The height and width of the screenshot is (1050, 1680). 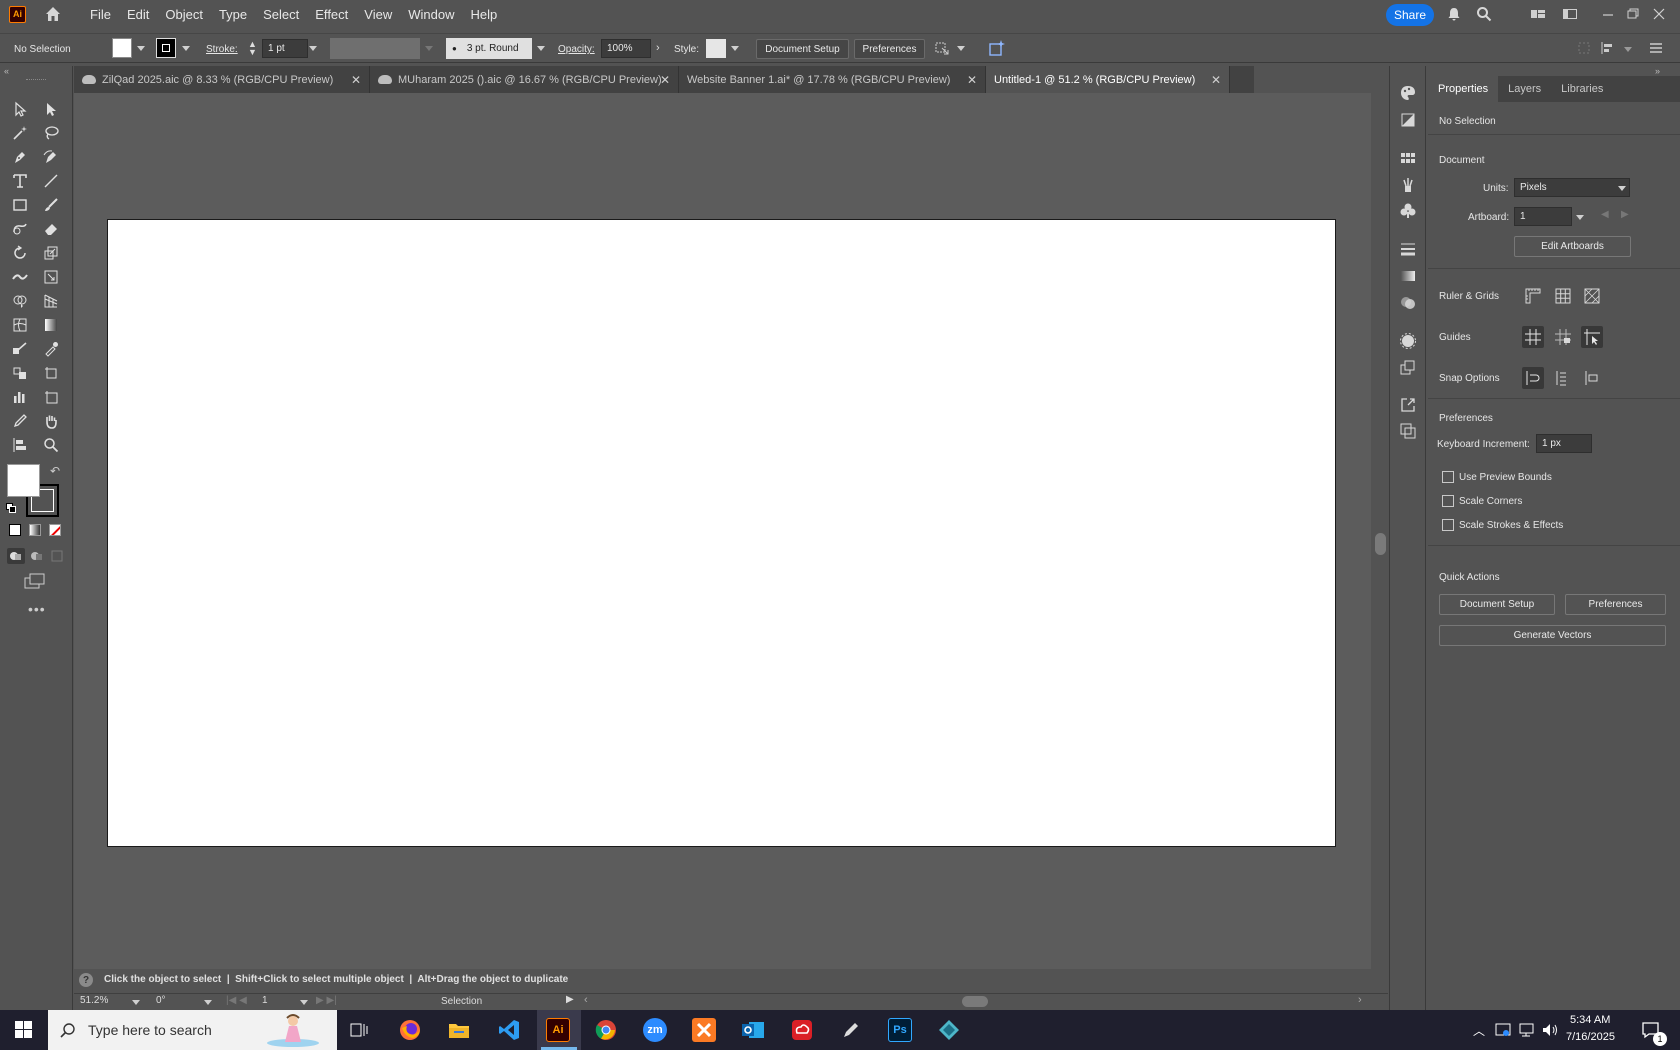 I want to click on color-guide-icon, so click(x=1408, y=120).